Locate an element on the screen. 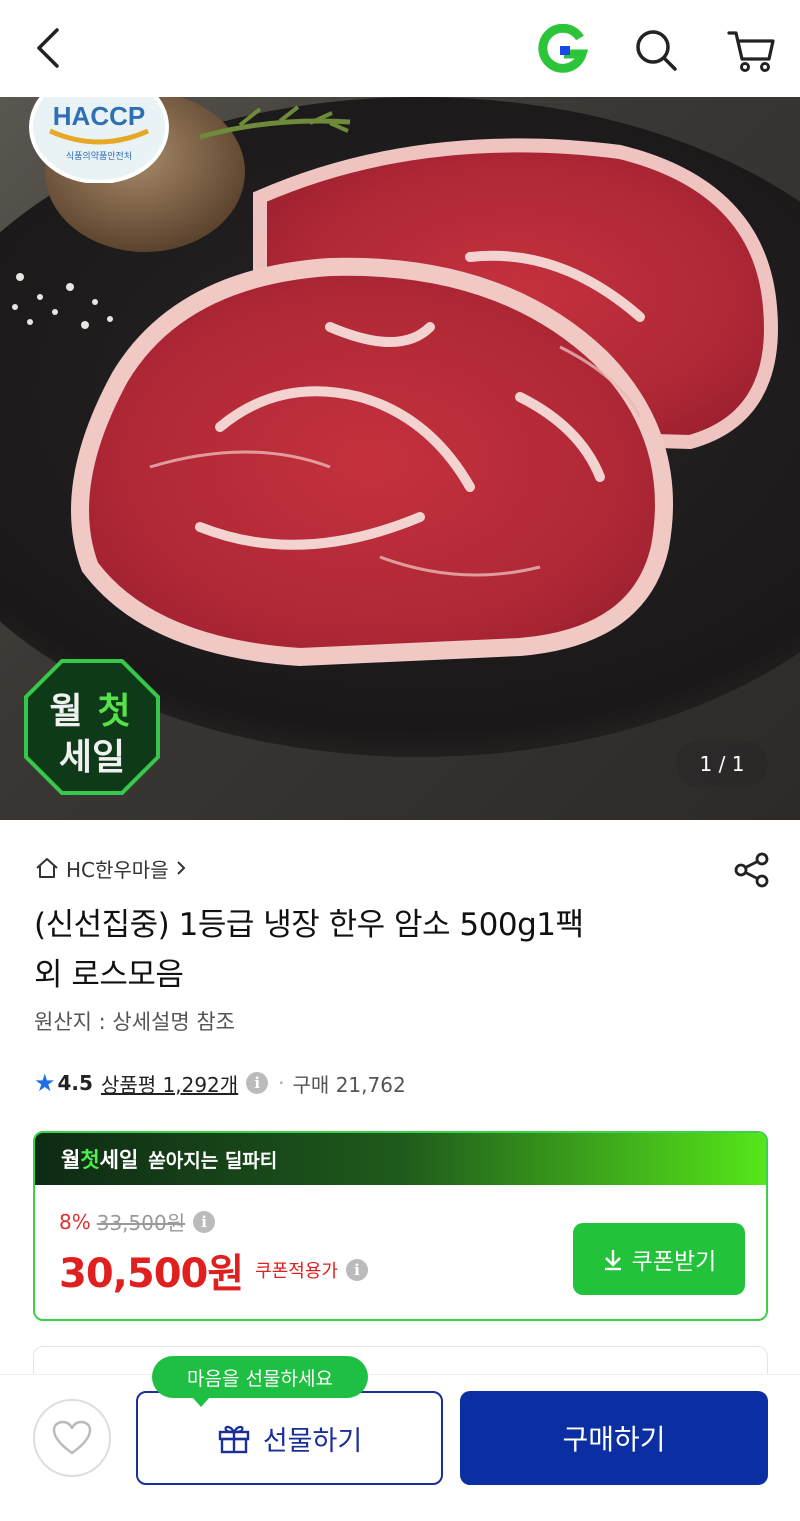 The width and height of the screenshot is (800, 1521). search-icon is located at coordinates (656, 50).